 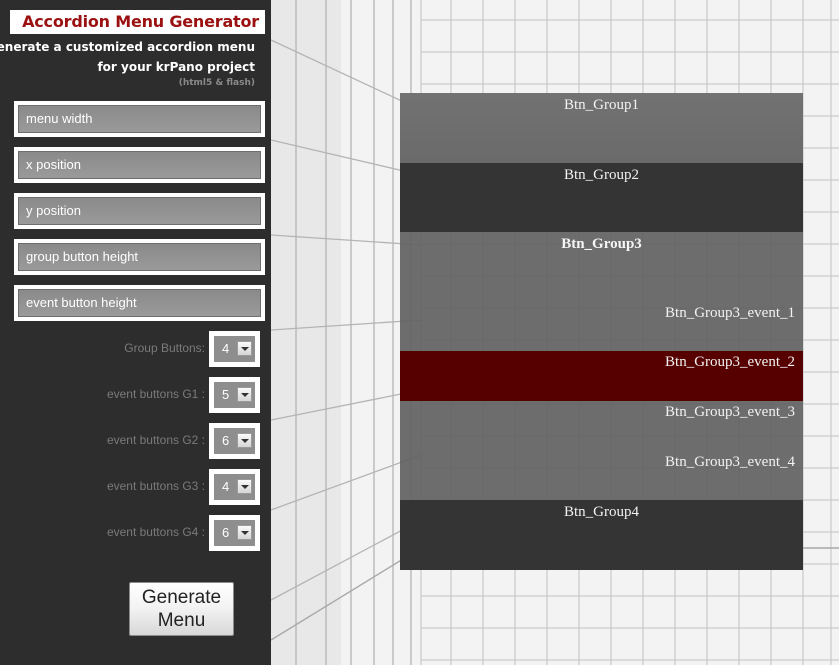 I want to click on subtitle-line-1: generate a customized accordion menu, so click(x=127, y=47).